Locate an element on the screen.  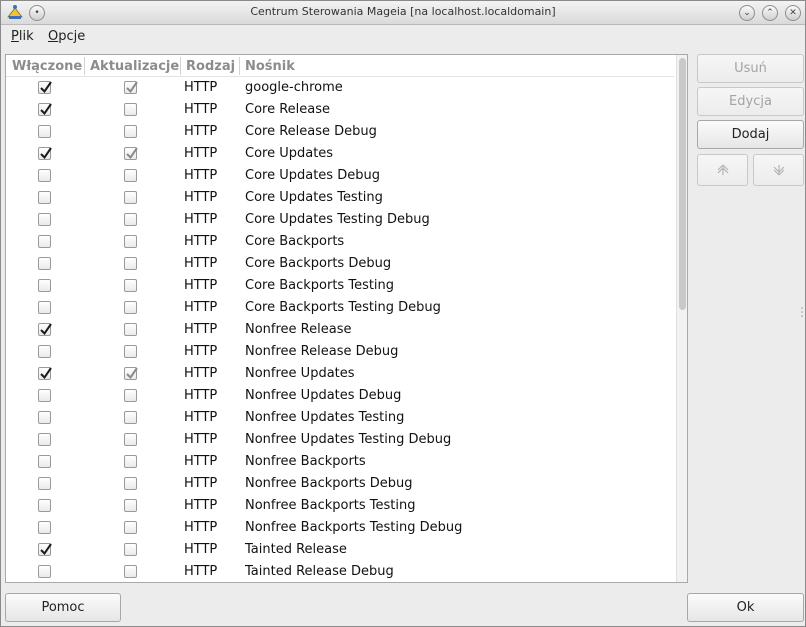
media-name: Core Release is located at coordinates (288, 109).